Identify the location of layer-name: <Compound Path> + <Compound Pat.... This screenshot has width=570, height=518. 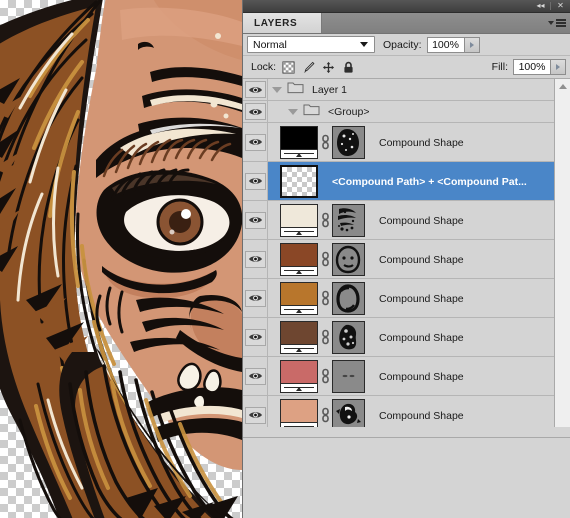
(429, 182).